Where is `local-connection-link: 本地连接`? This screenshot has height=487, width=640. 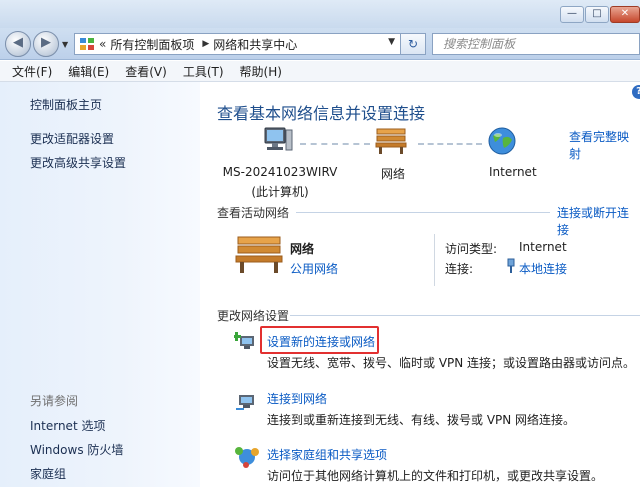 local-connection-link: 本地连接 is located at coordinates (543, 268).